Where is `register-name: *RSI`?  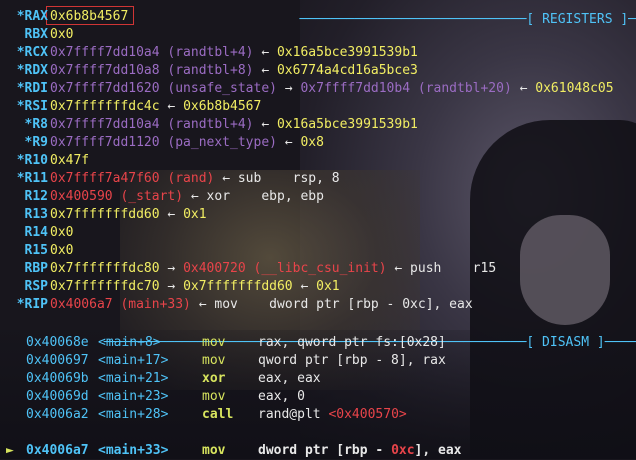 register-name: *RSI is located at coordinates (32, 106).